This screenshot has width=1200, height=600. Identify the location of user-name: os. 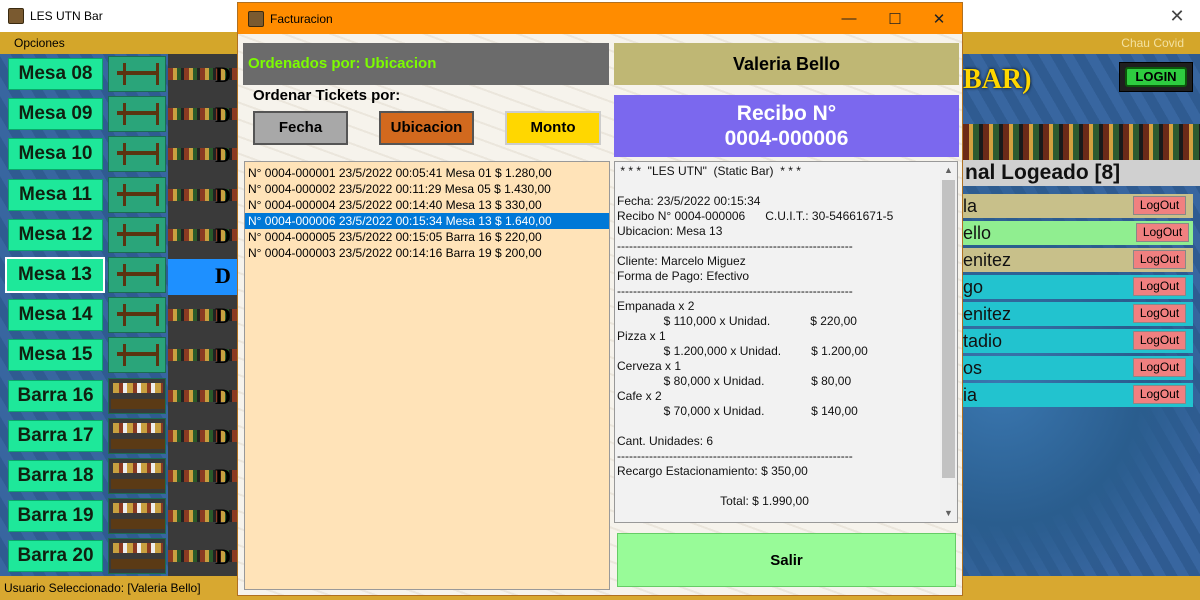
(973, 368).